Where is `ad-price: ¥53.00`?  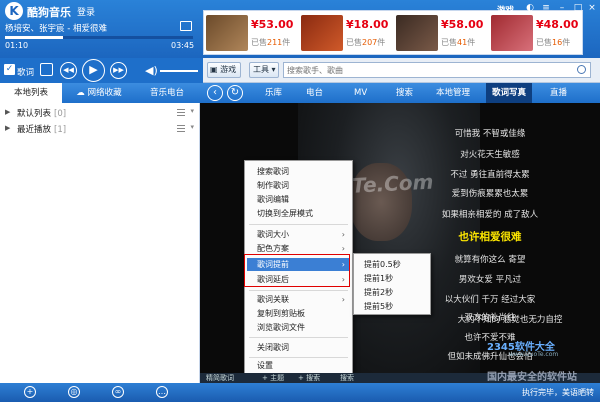 ad-price: ¥53.00 is located at coordinates (272, 24).